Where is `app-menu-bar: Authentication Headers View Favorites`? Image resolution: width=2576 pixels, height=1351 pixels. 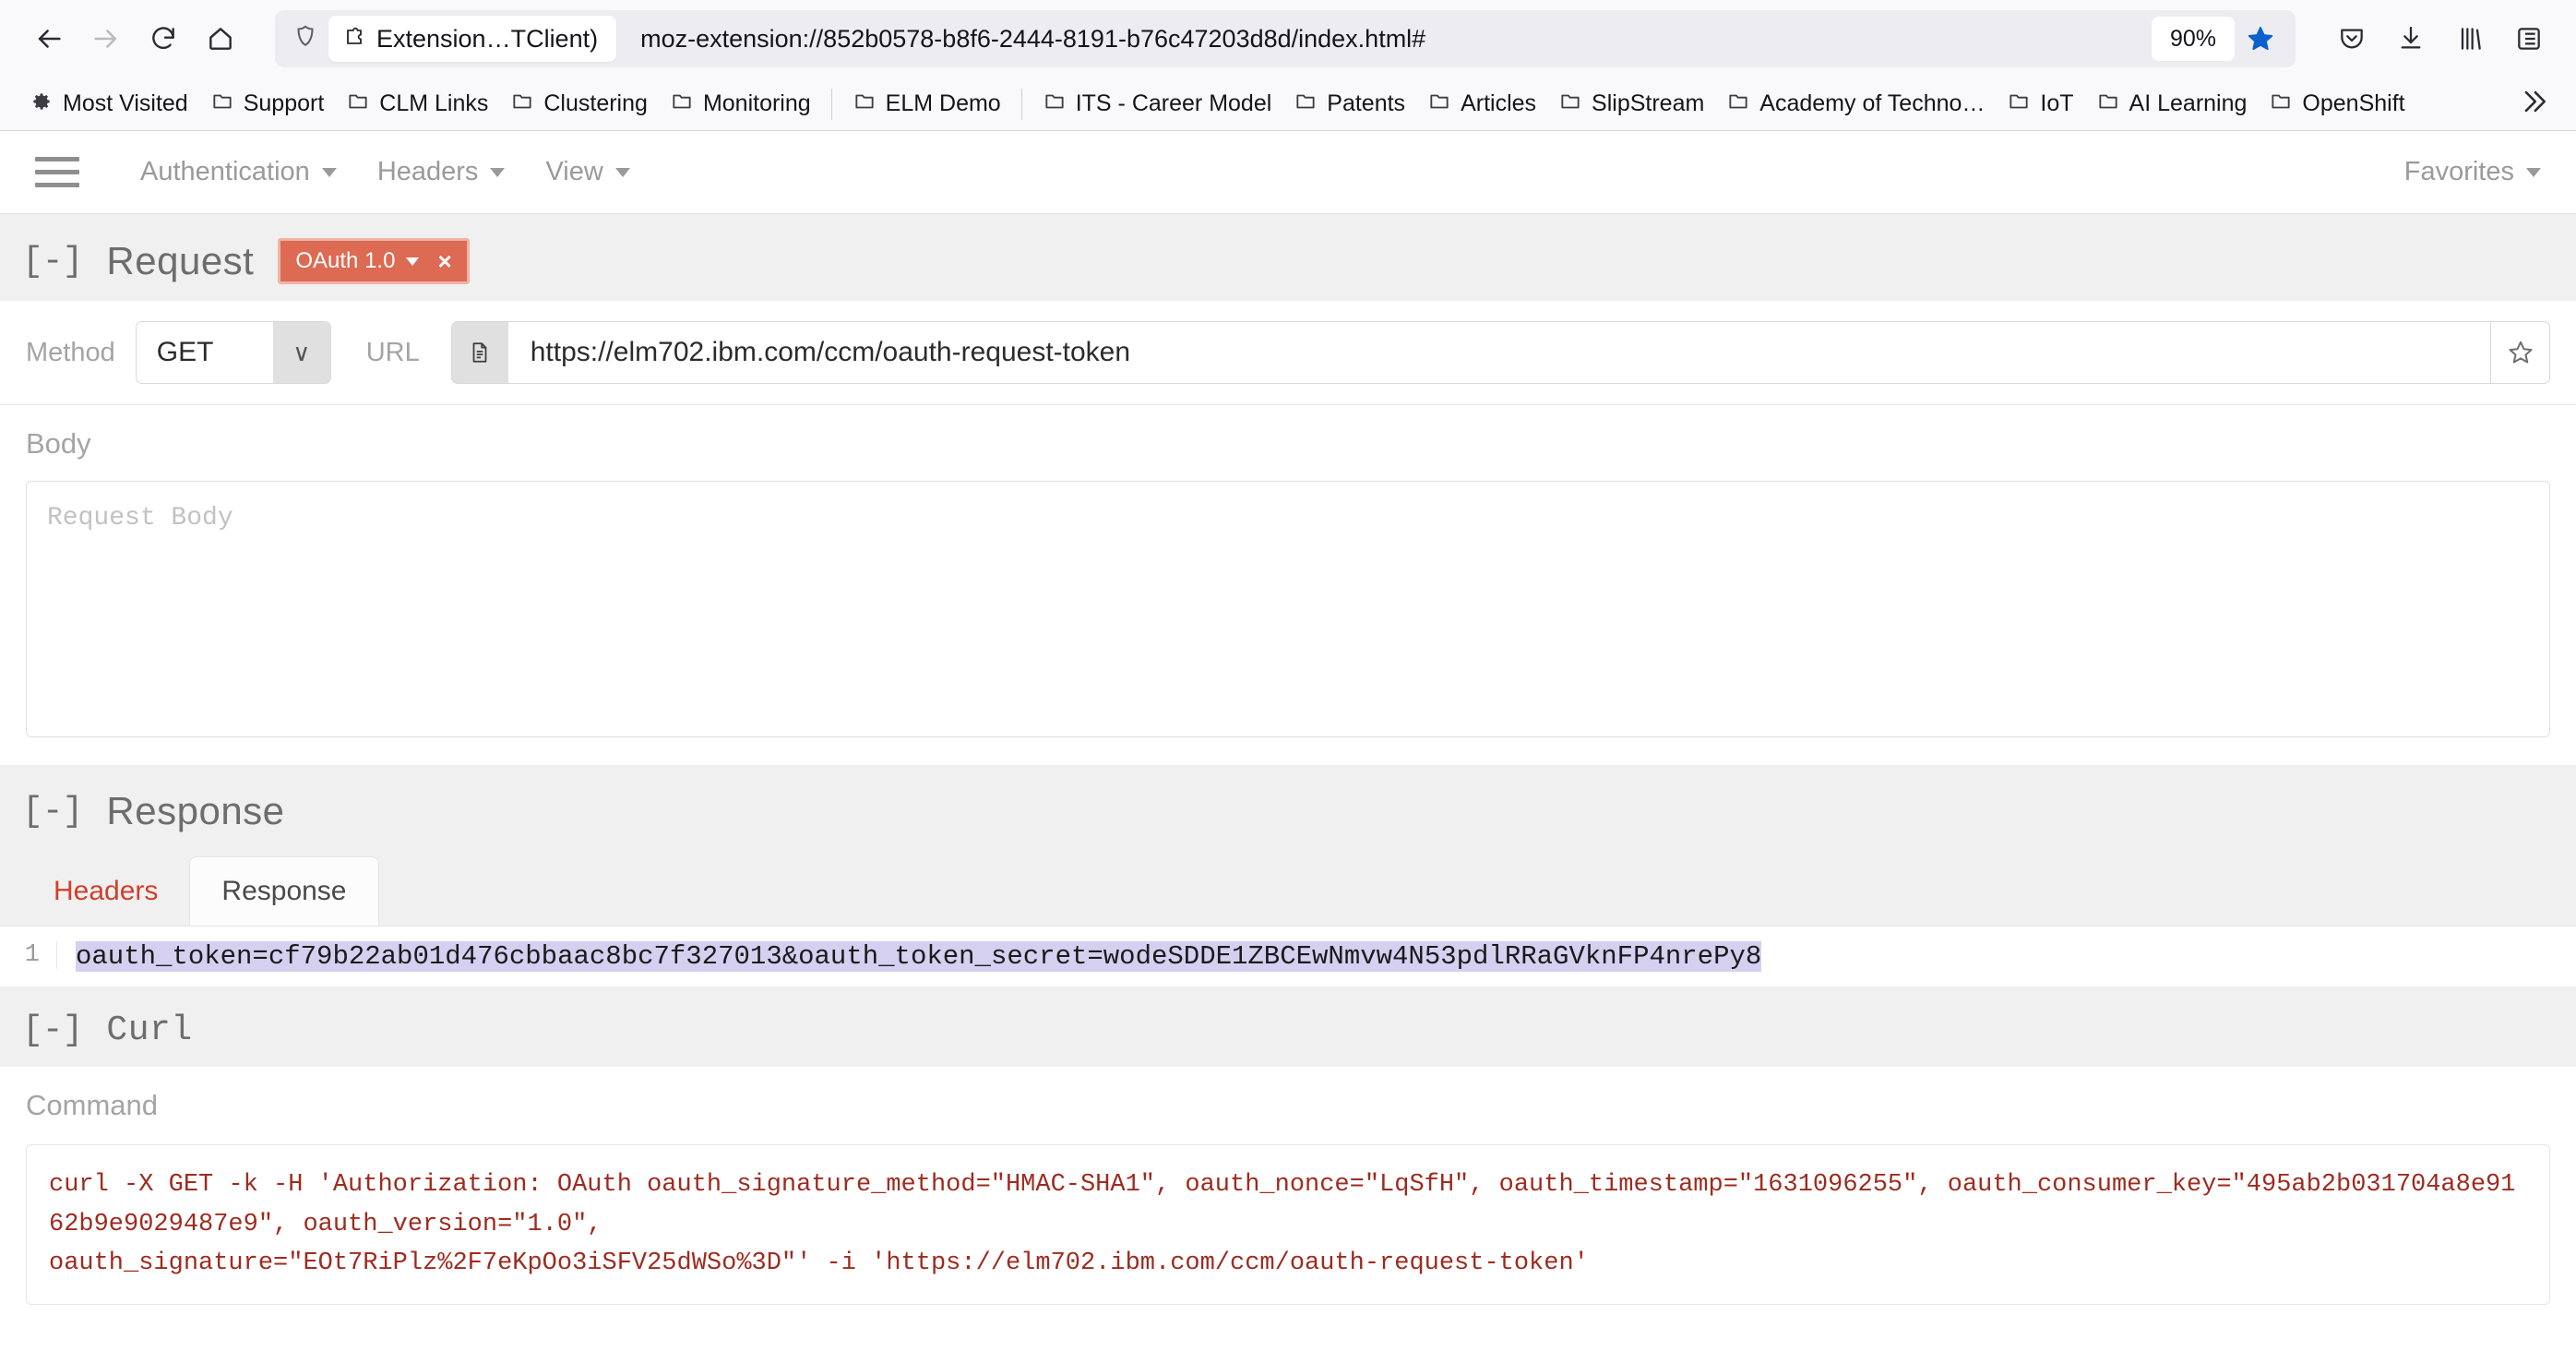 app-menu-bar: Authentication Headers View Favorites is located at coordinates (1288, 172).